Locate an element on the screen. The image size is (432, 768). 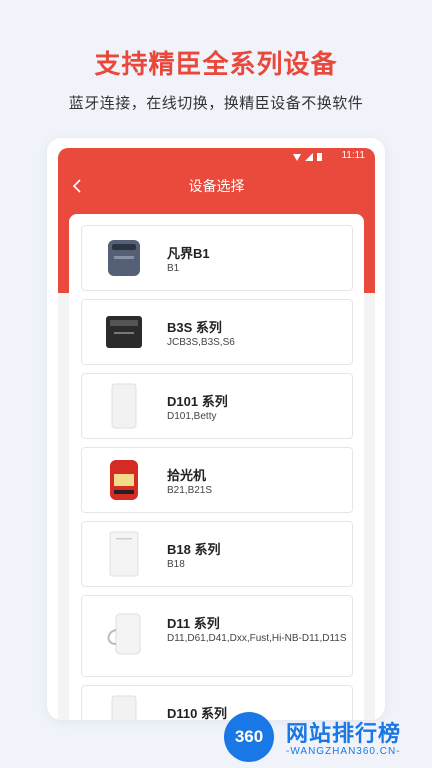
status-icons is located at coordinates (307, 157).